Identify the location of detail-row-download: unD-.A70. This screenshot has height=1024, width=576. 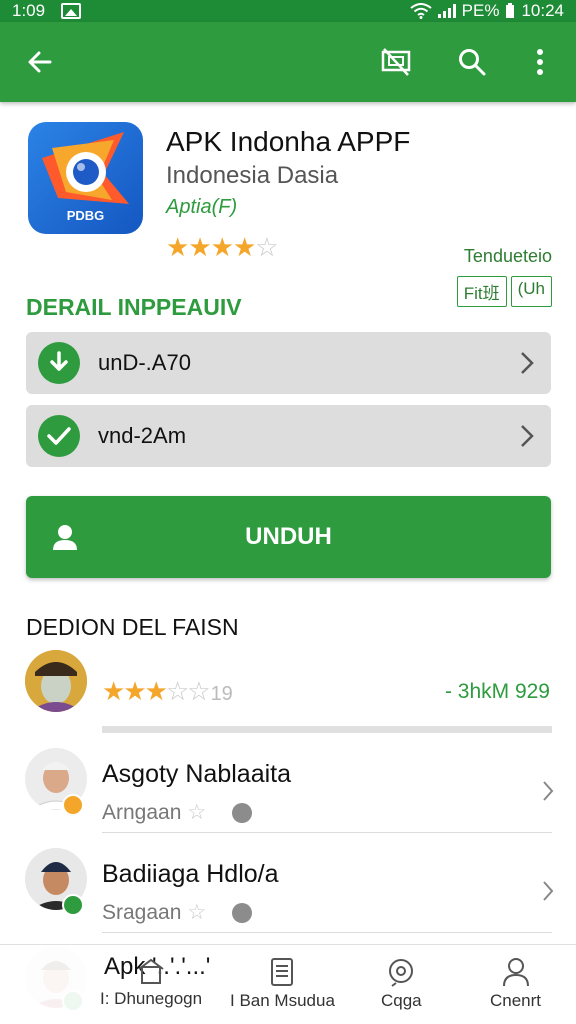
(288, 363).